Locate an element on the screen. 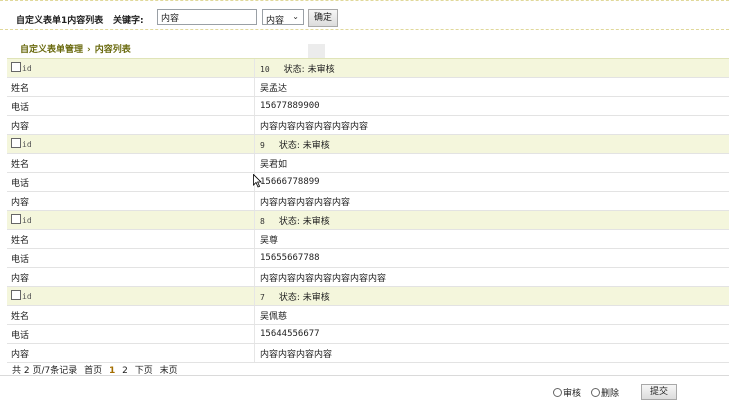 The image size is (729, 403). table-row: 内容 内容内容内容内容内容内容 is located at coordinates (368, 125).